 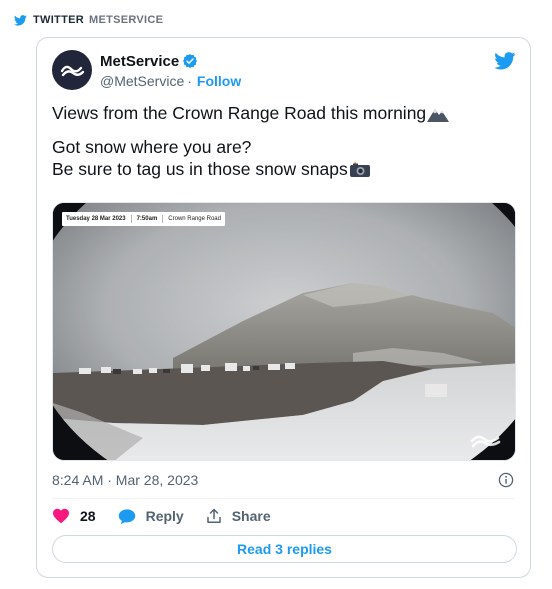 I want to click on like-count: 28, so click(x=88, y=516).